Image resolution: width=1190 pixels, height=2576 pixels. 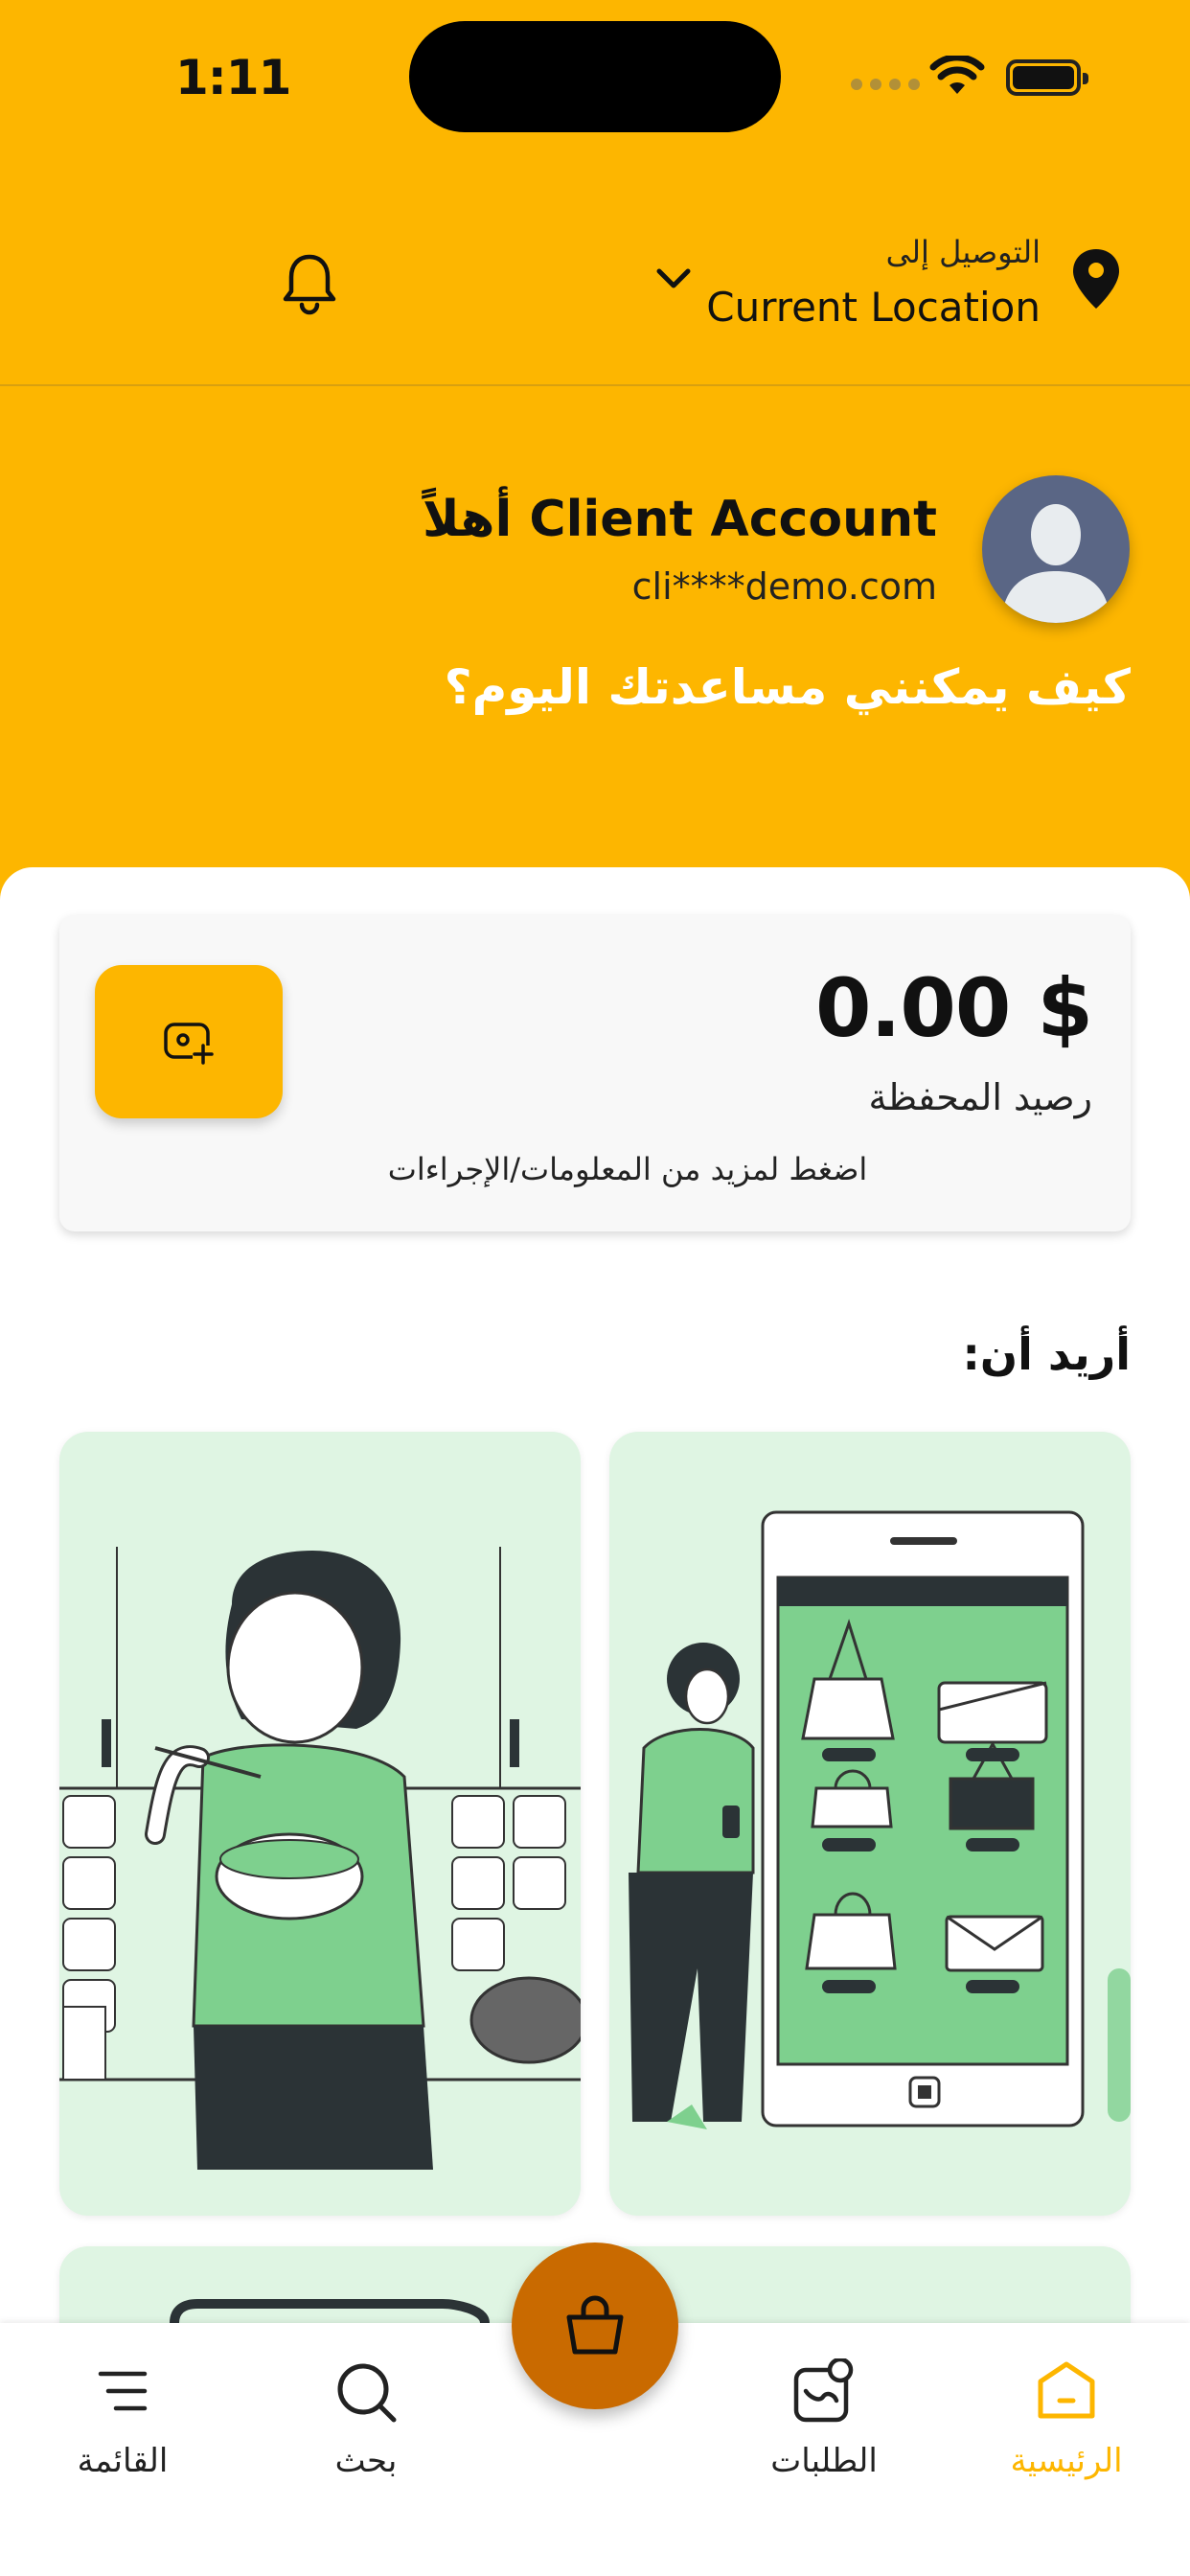 I want to click on nav-home: الرئيسية, so click(x=1067, y=2416).